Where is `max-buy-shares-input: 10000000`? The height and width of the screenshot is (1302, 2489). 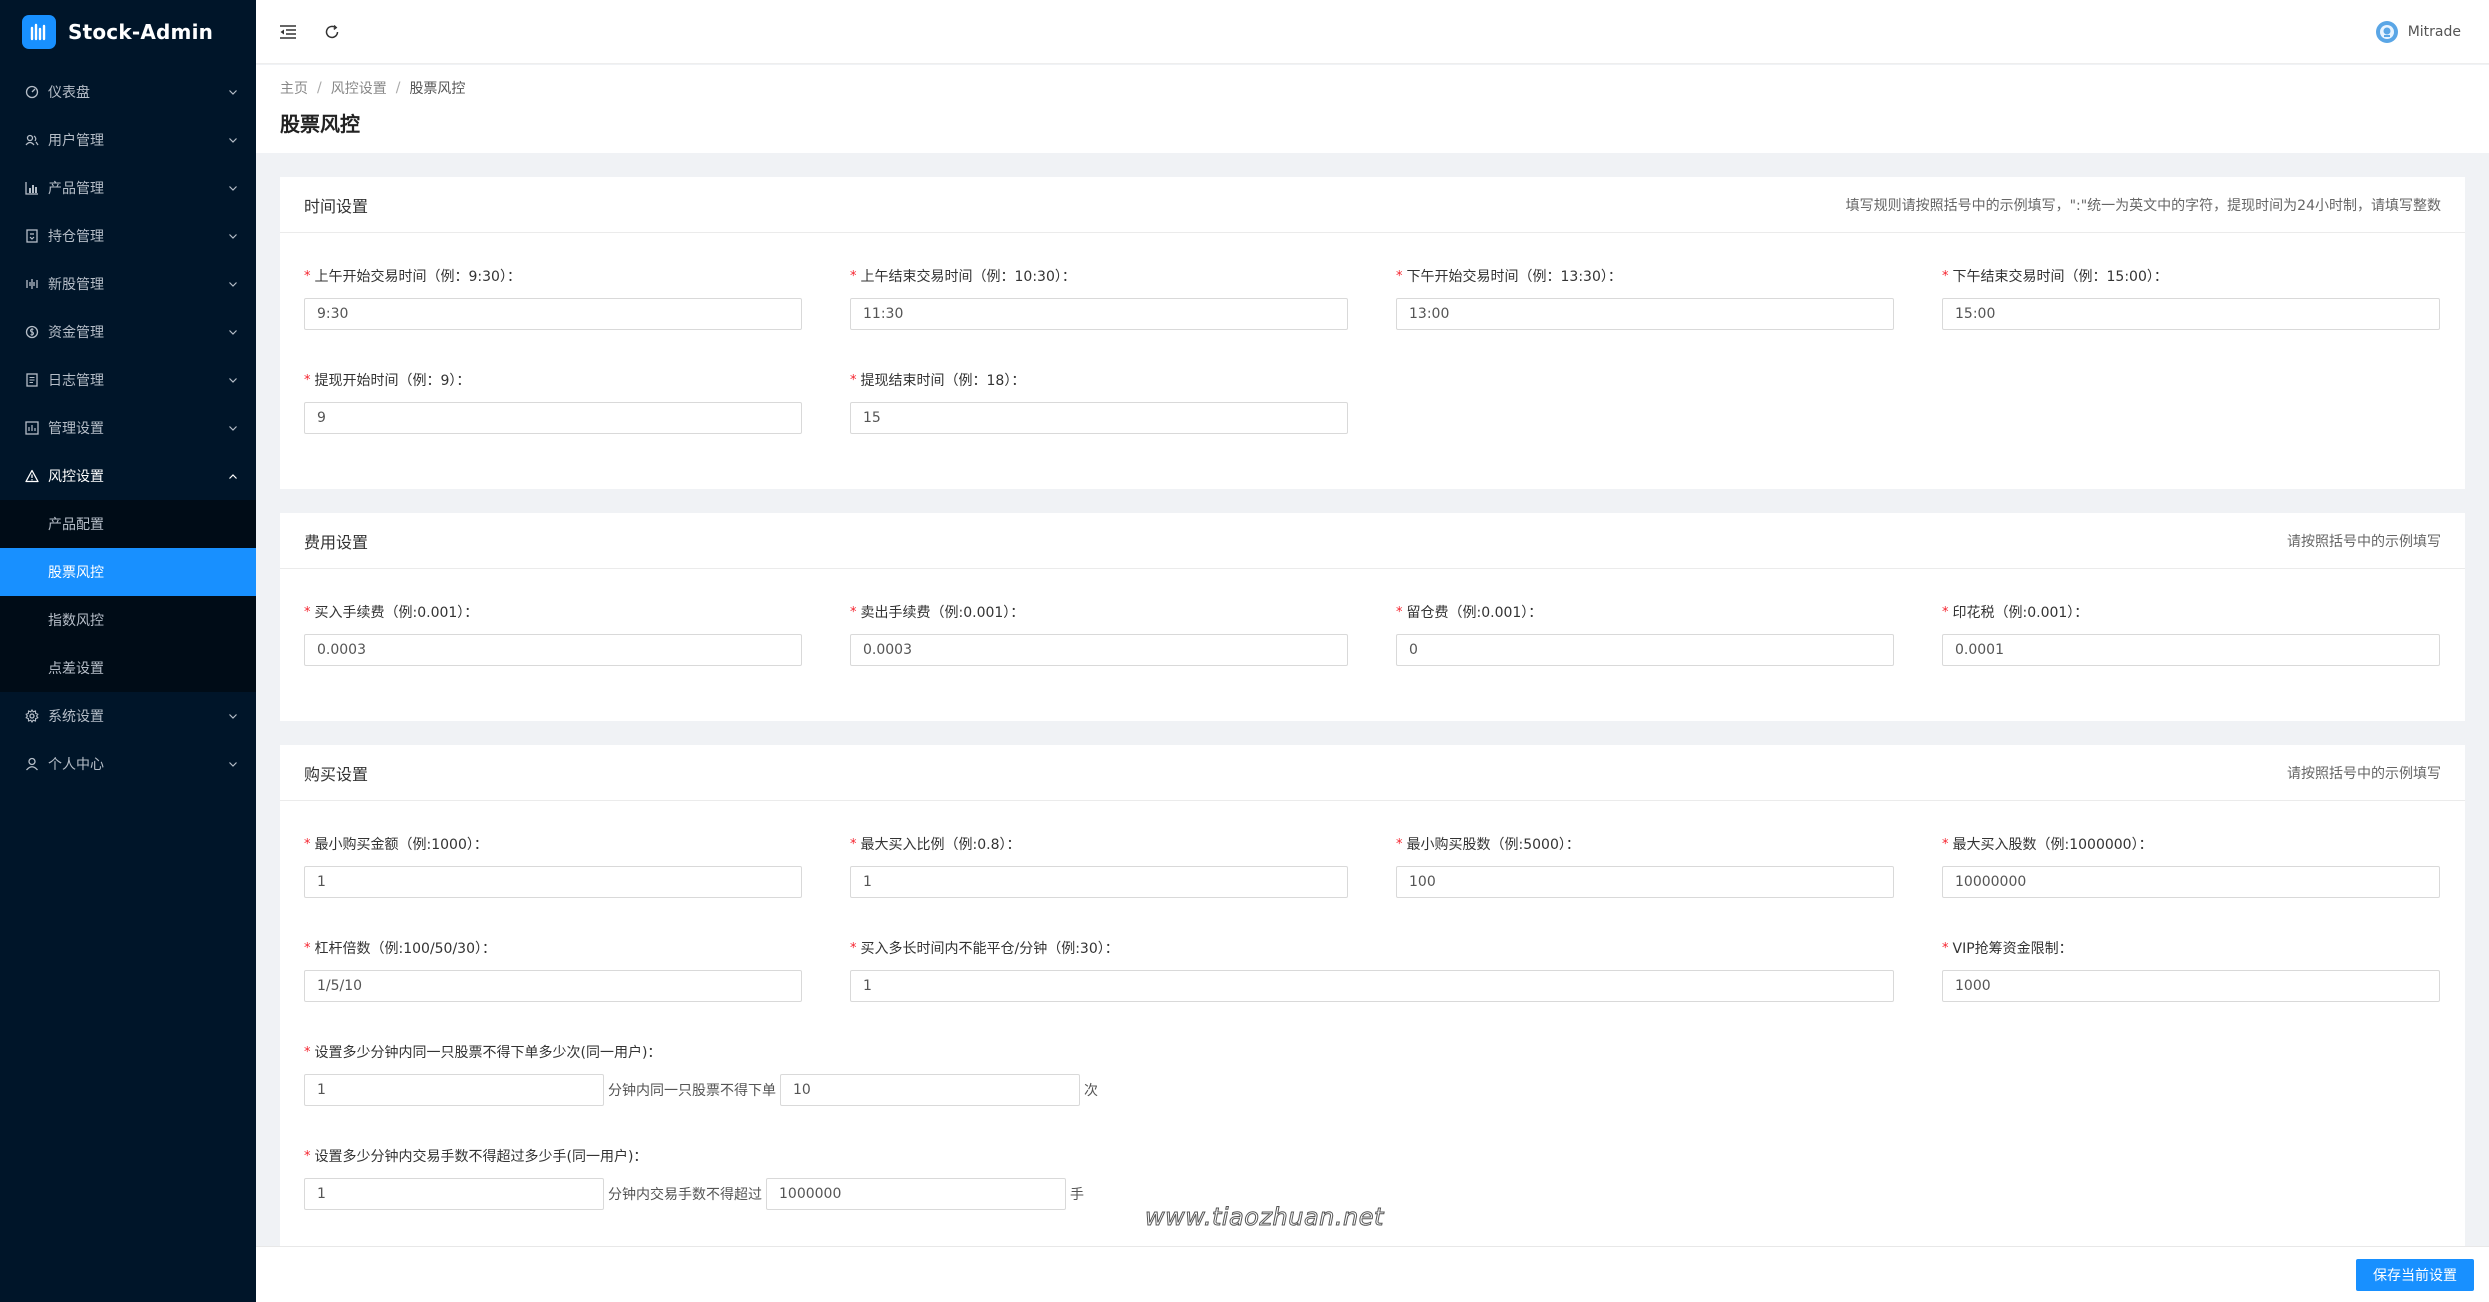 max-buy-shares-input: 10000000 is located at coordinates (2191, 882).